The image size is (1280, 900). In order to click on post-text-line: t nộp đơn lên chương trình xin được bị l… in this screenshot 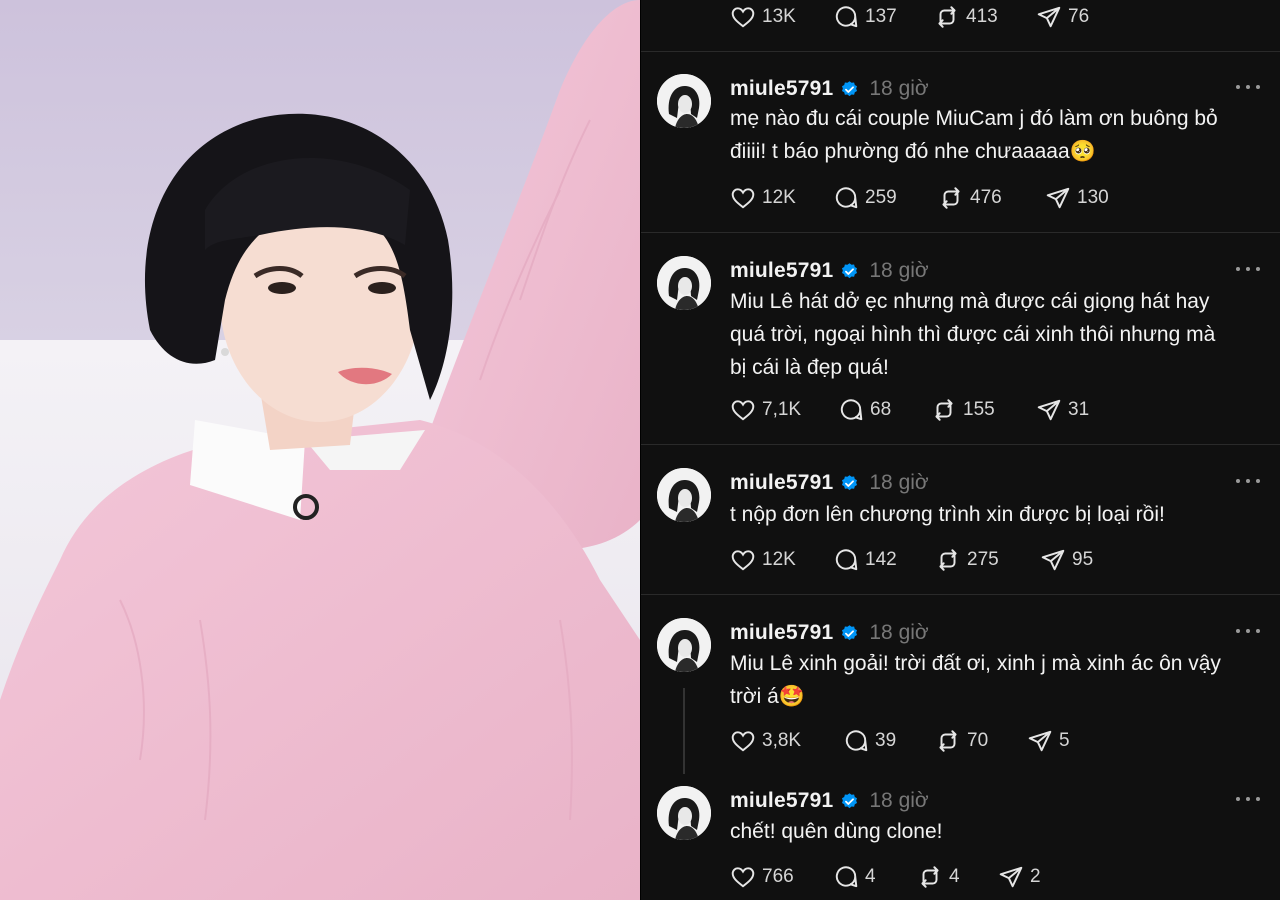, I will do `click(947, 514)`.